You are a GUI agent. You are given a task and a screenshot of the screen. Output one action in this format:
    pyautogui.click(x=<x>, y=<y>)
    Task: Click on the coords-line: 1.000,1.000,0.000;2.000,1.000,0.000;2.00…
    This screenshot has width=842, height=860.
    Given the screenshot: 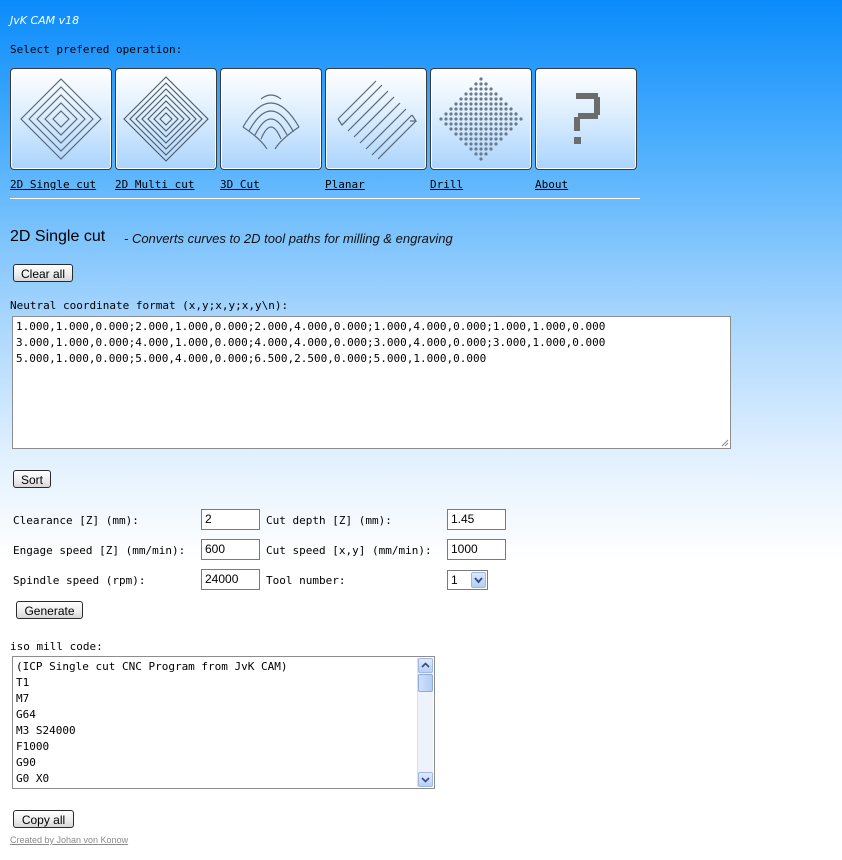 What is the action you would take?
    pyautogui.click(x=311, y=326)
    